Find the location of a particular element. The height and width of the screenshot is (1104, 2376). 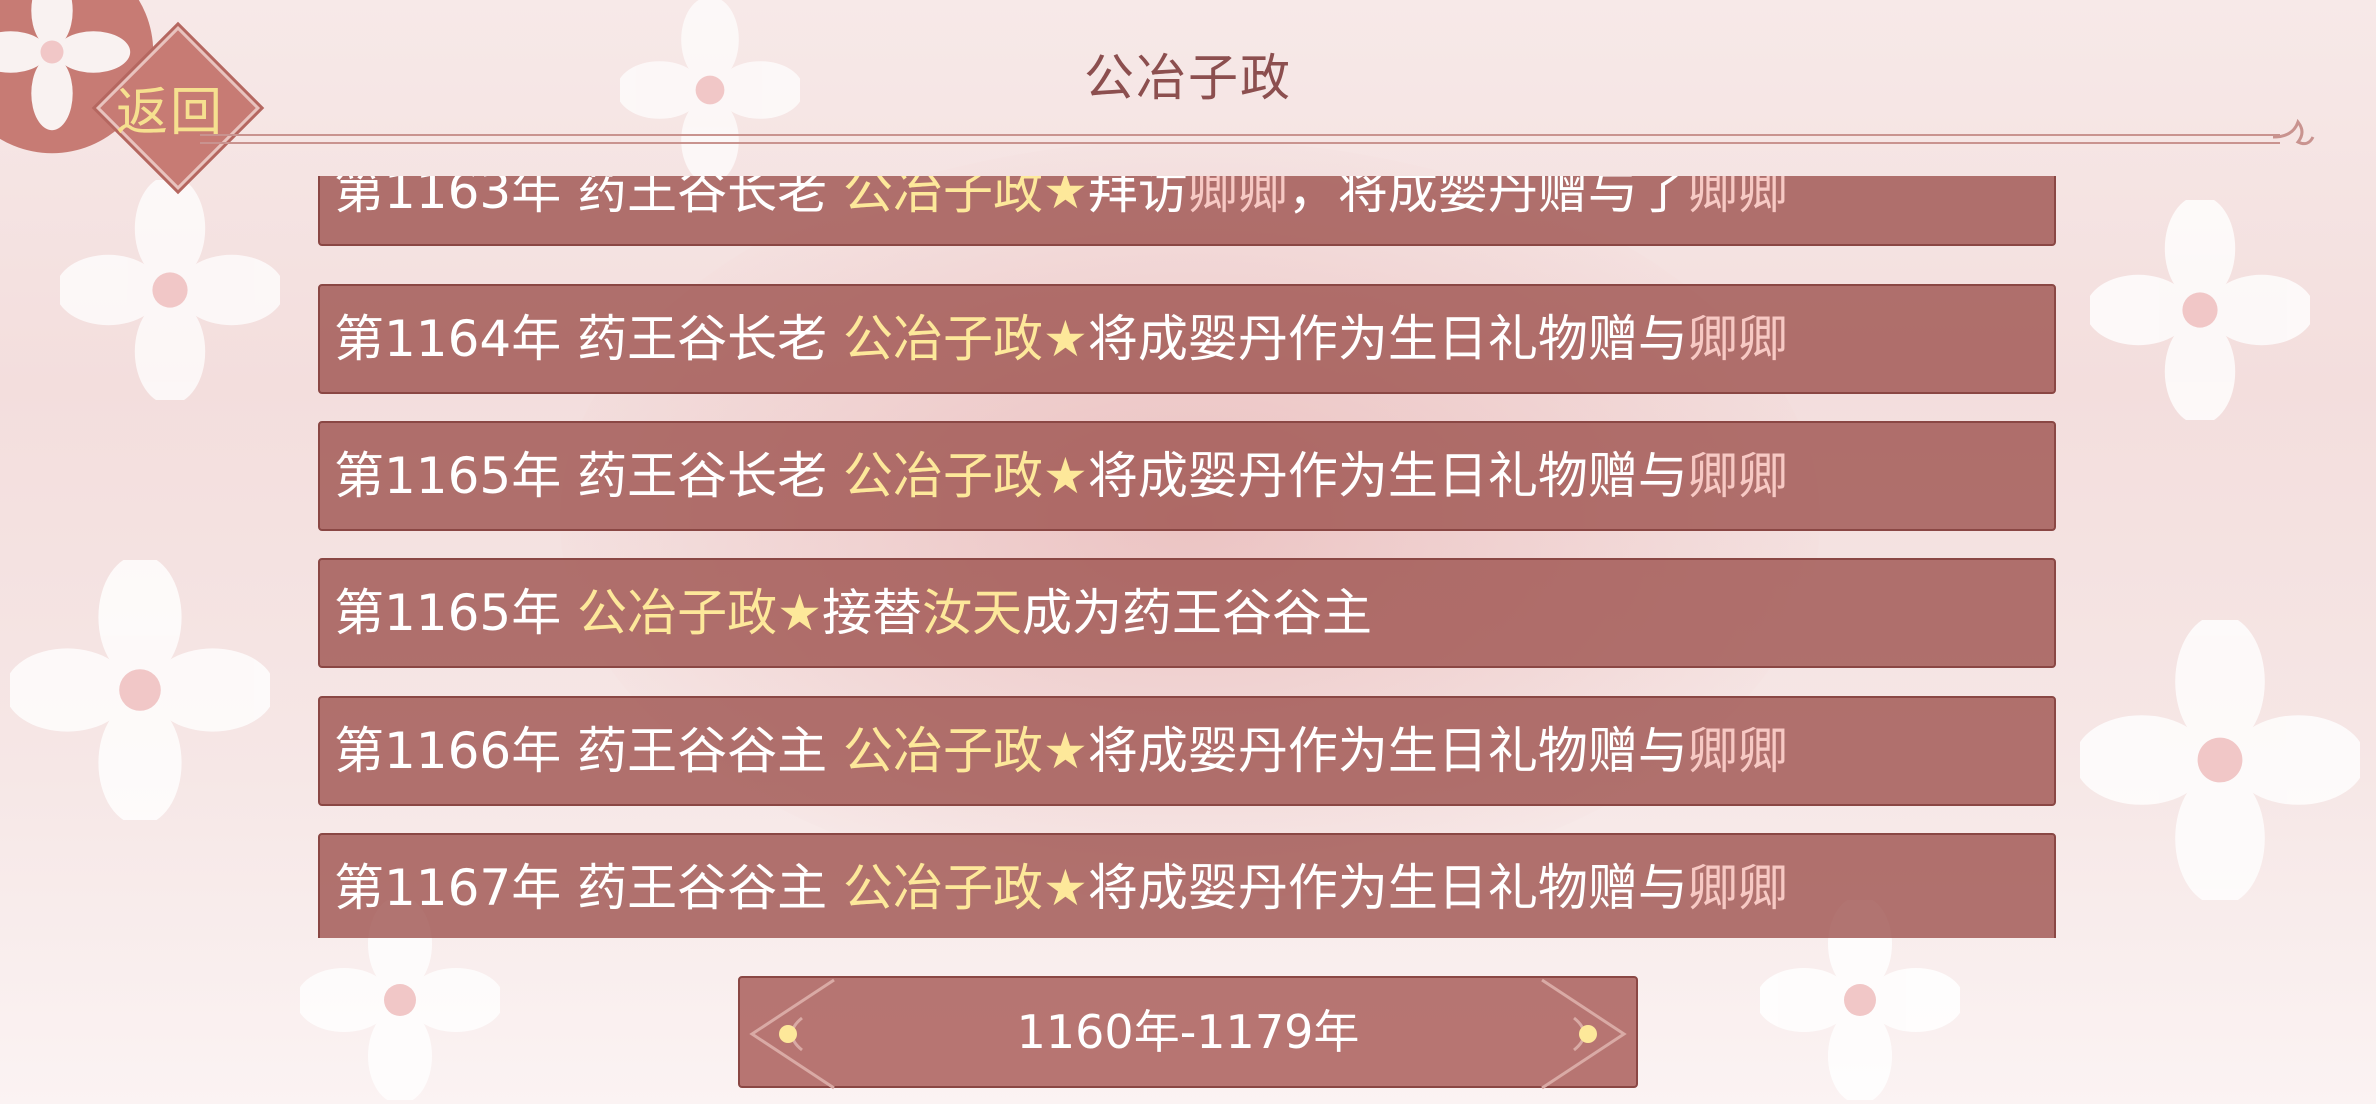

event-year: 第1164年 is located at coordinates (448, 339).